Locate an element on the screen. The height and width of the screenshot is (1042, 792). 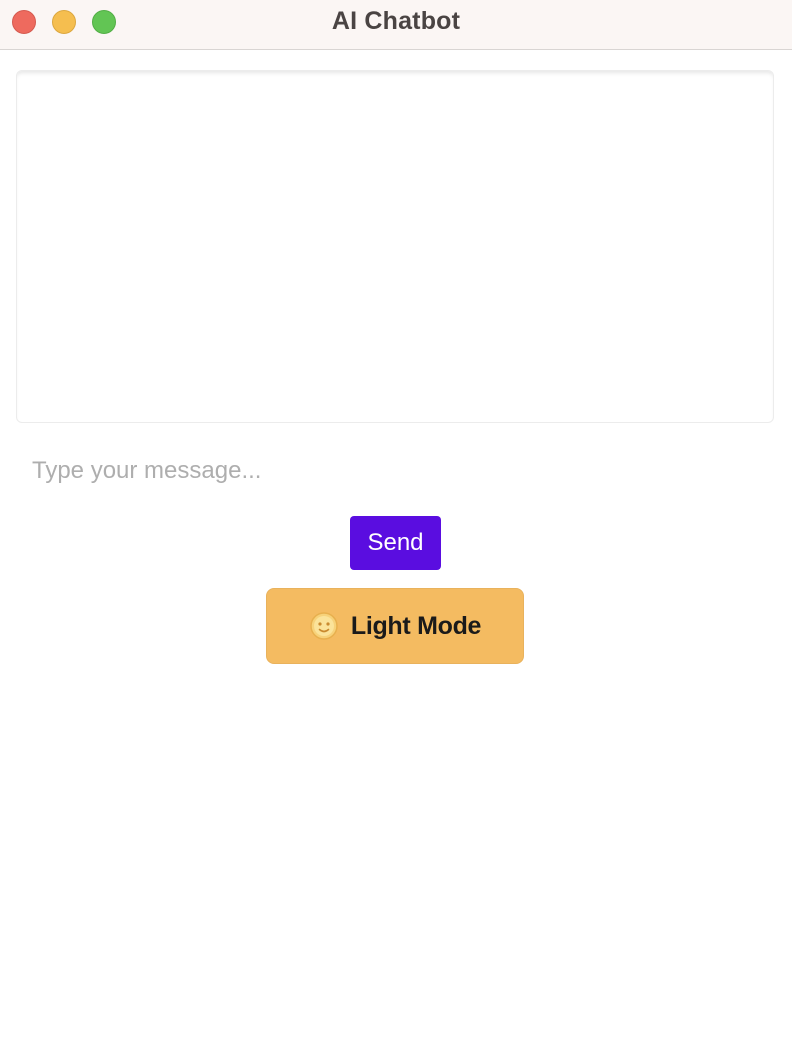
light-mode-toggle-button: Light Mode is located at coordinates (395, 626).